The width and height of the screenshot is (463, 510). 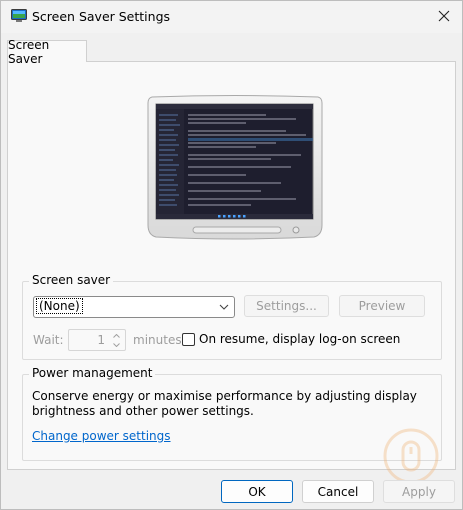 What do you see at coordinates (47, 52) in the screenshot?
I see `tab-screen-saver: Screen Saver` at bounding box center [47, 52].